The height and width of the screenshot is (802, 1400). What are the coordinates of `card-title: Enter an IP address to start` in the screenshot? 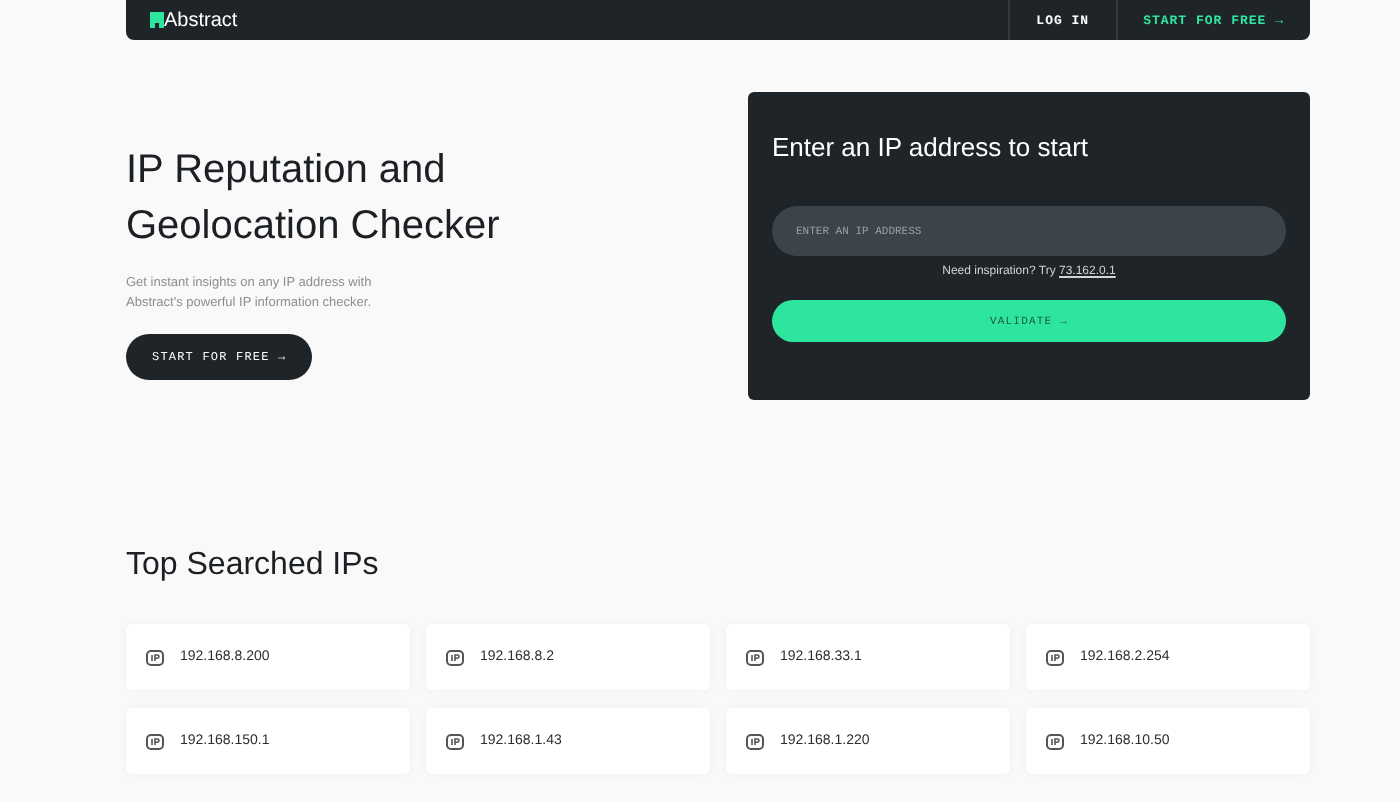 It's located at (931, 147).